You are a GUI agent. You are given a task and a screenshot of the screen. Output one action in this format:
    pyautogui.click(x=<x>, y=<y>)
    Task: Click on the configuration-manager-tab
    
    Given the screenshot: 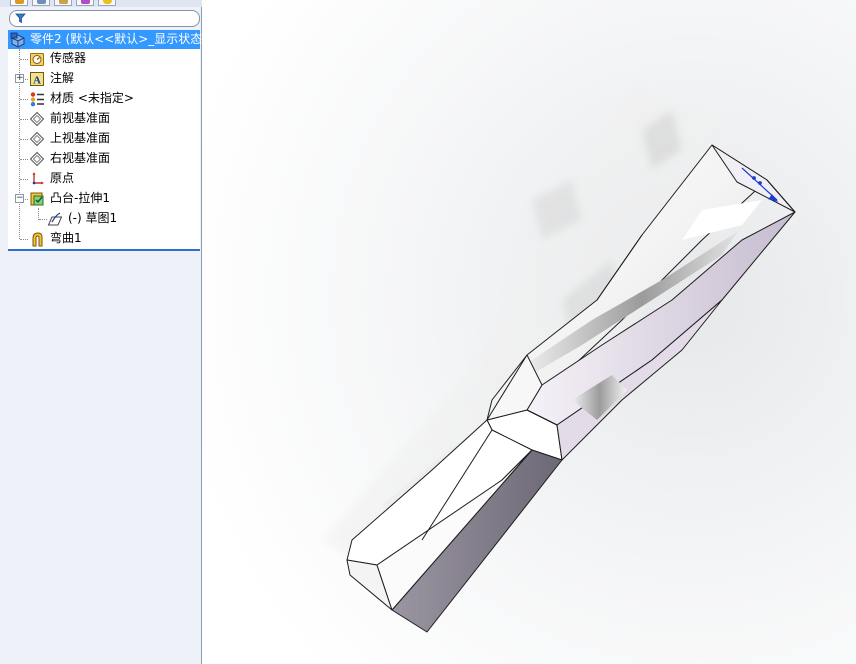 What is the action you would take?
    pyautogui.click(x=63, y=3)
    